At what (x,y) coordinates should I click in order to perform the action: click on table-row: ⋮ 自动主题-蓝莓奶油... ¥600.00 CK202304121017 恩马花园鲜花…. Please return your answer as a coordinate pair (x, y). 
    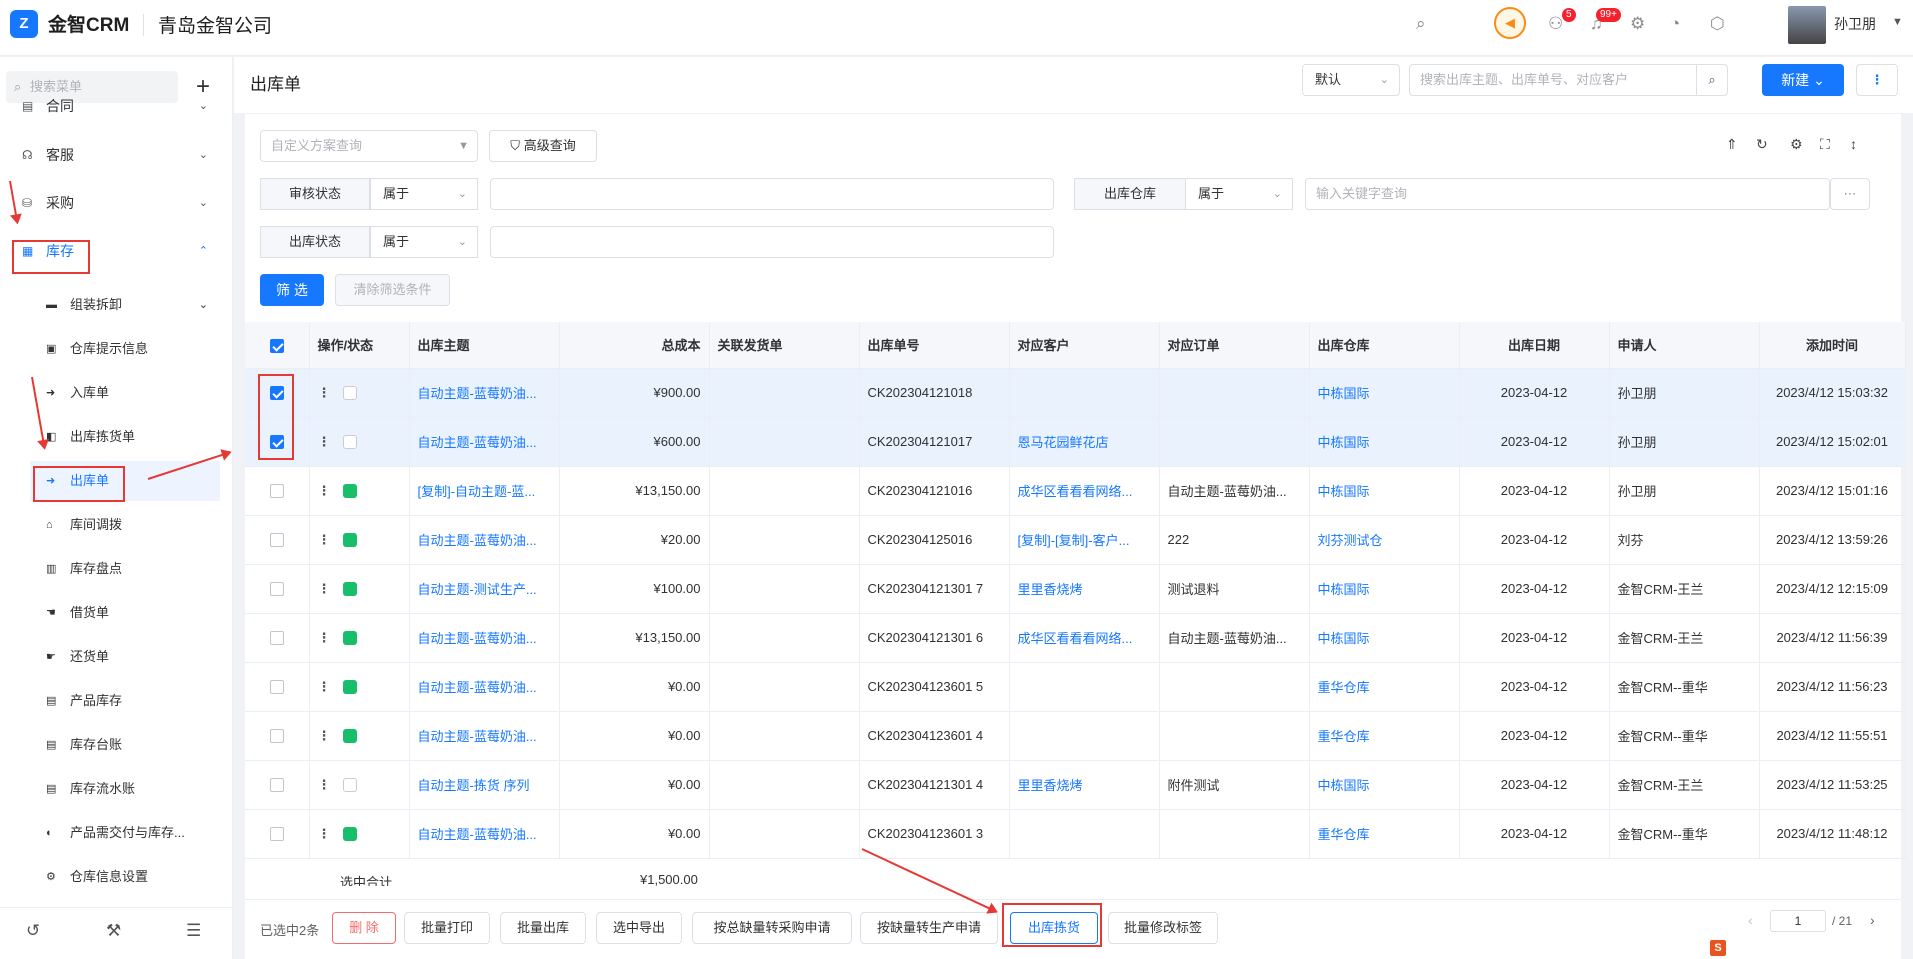
    Looking at the image, I should click on (1075, 442).